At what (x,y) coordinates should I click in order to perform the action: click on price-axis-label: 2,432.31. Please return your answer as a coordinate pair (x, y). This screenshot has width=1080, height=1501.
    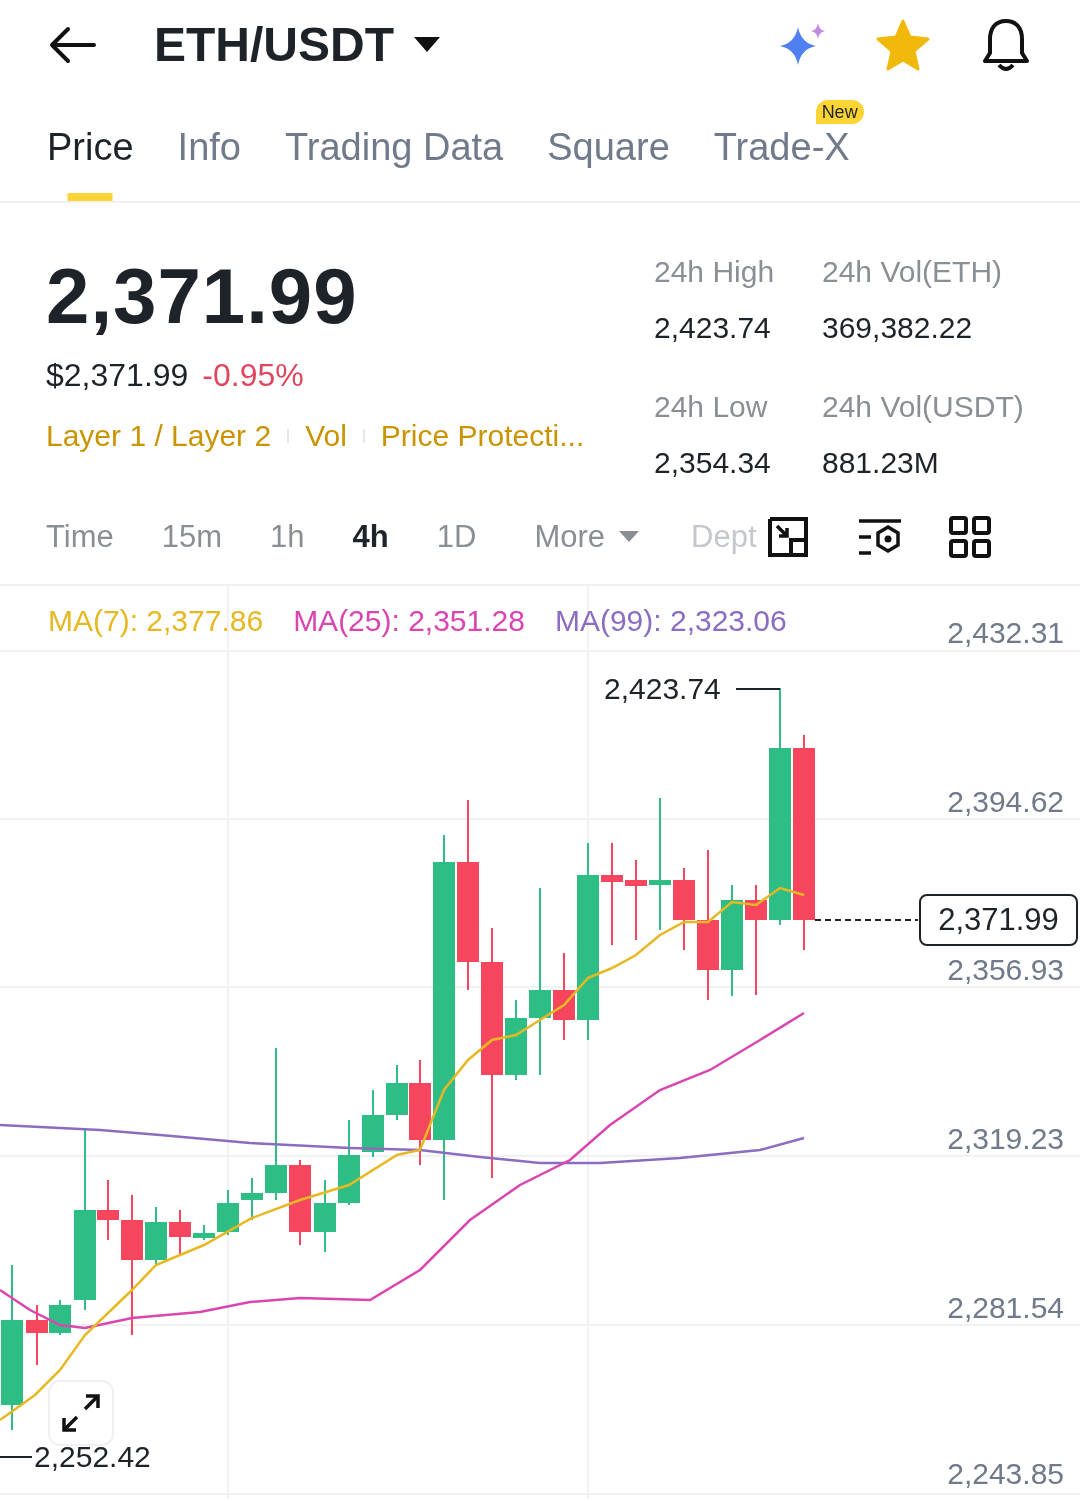
    Looking at the image, I should click on (1005, 633).